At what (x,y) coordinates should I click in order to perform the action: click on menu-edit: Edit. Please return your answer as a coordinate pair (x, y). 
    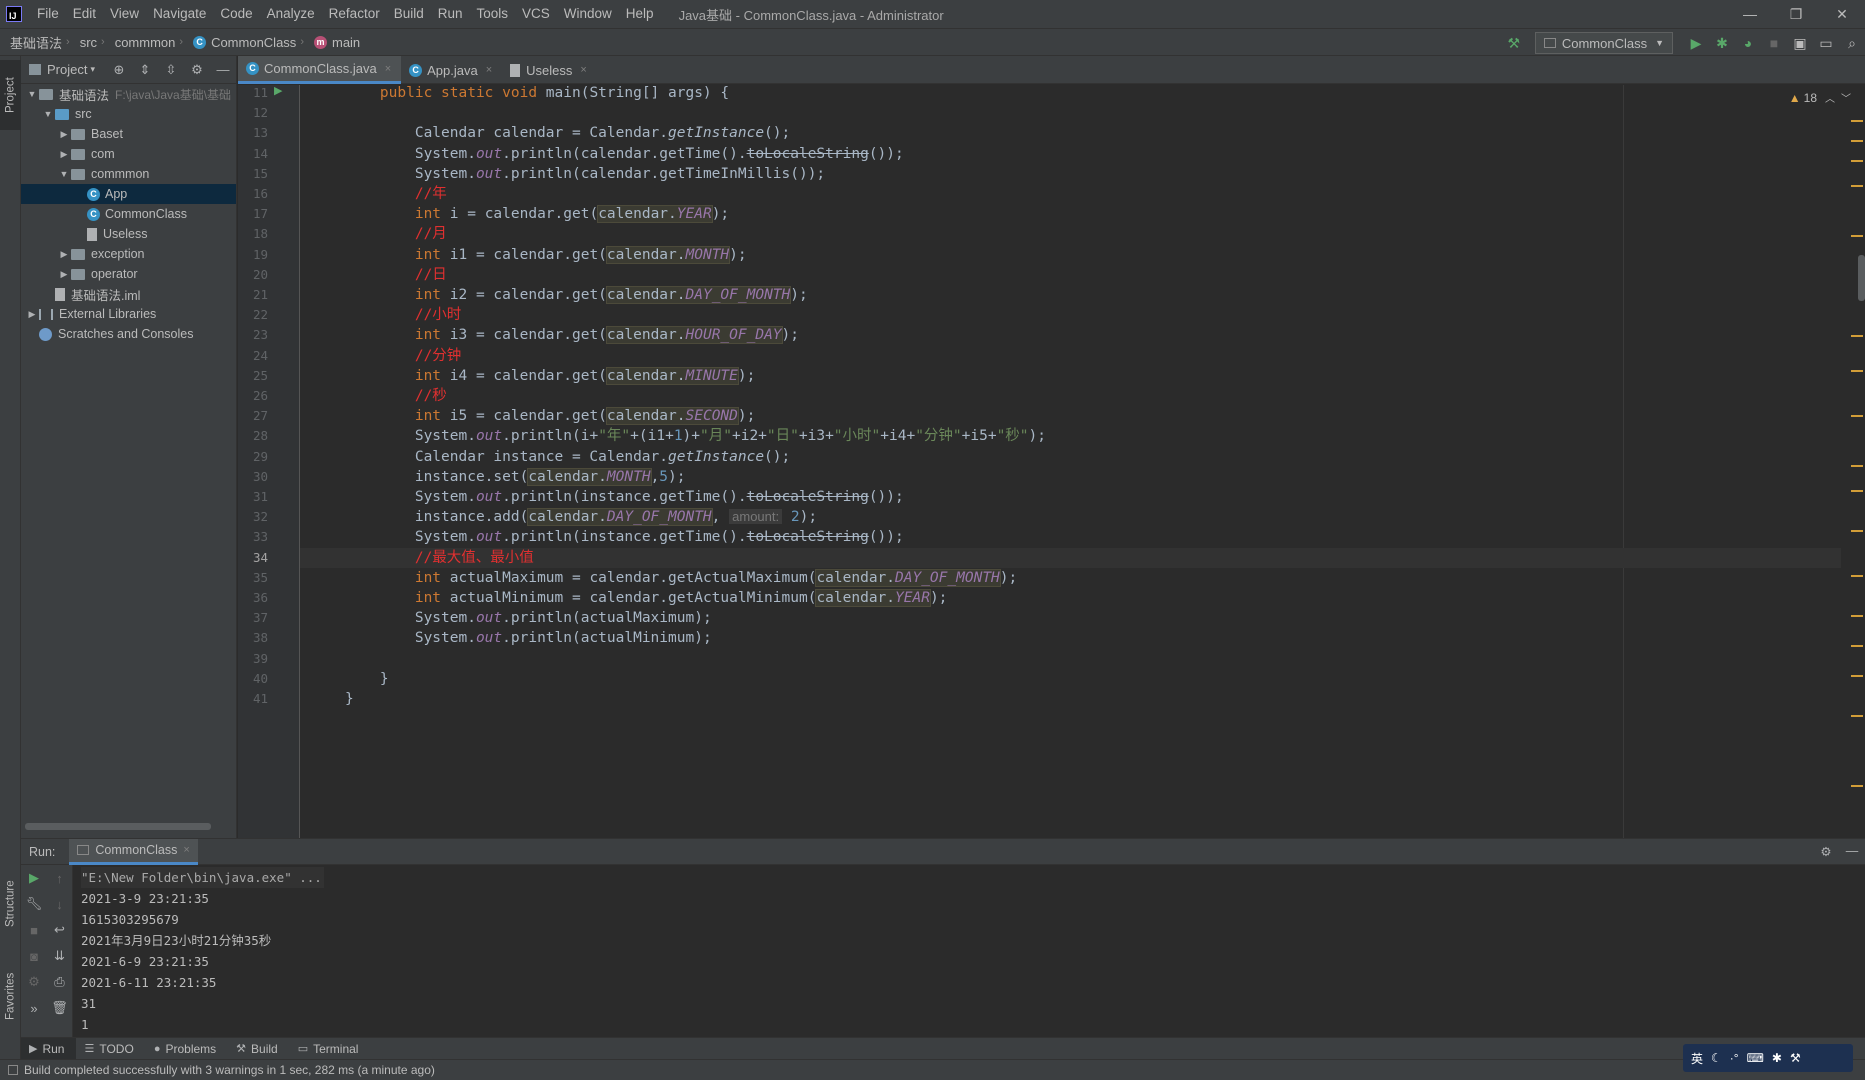
    Looking at the image, I should click on (84, 14).